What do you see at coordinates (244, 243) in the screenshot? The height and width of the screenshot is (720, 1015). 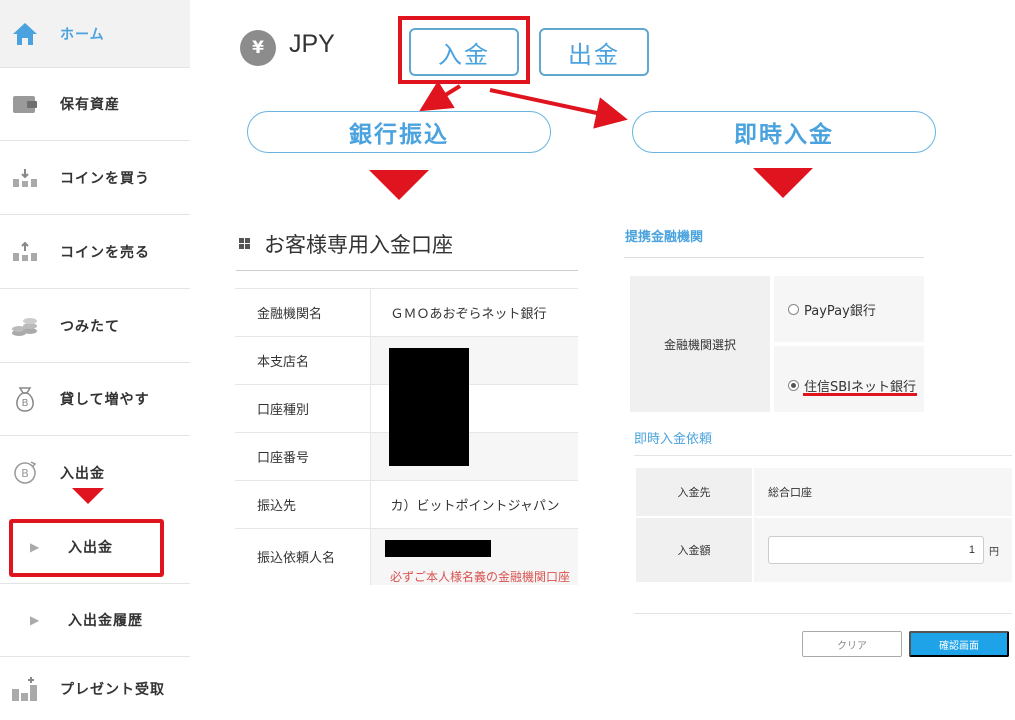 I see `section-icon` at bounding box center [244, 243].